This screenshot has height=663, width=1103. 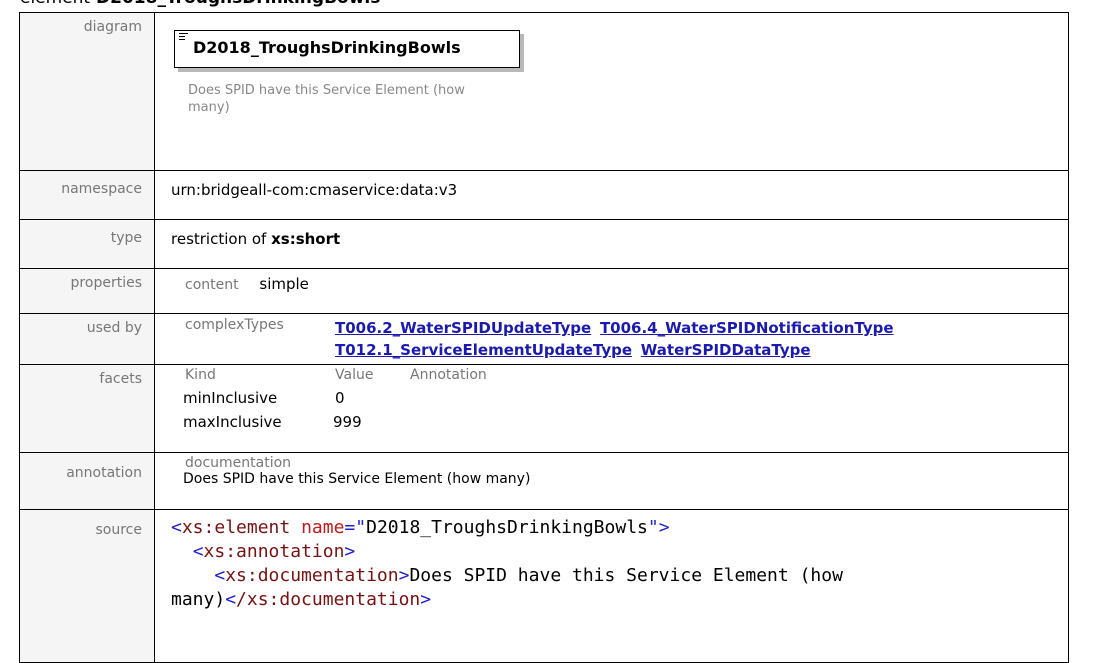 I want to click on properties-key: content, so click(x=212, y=285).